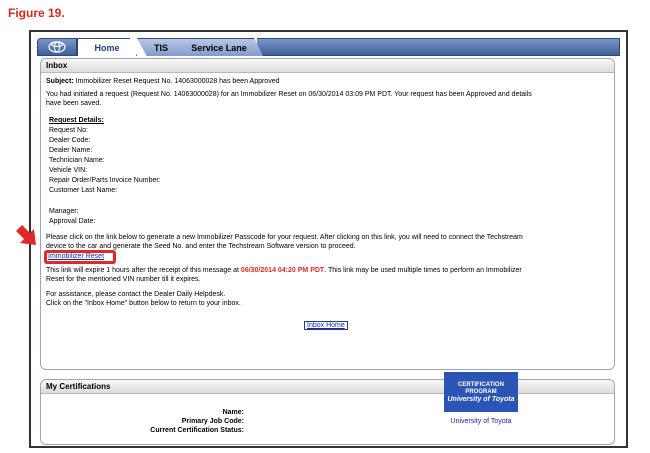  I want to click on field-technician-name: Technician Name:, so click(77, 160).